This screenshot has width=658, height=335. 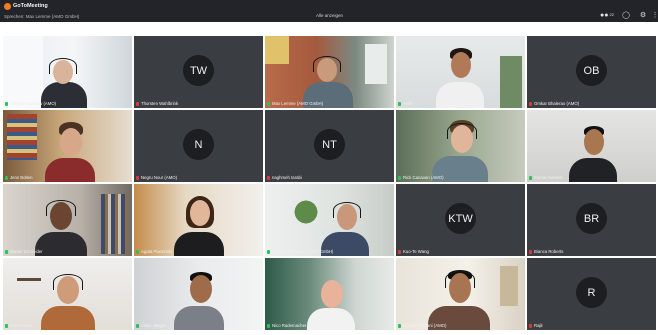 I want to click on avatar: OB, so click(x=591, y=70).